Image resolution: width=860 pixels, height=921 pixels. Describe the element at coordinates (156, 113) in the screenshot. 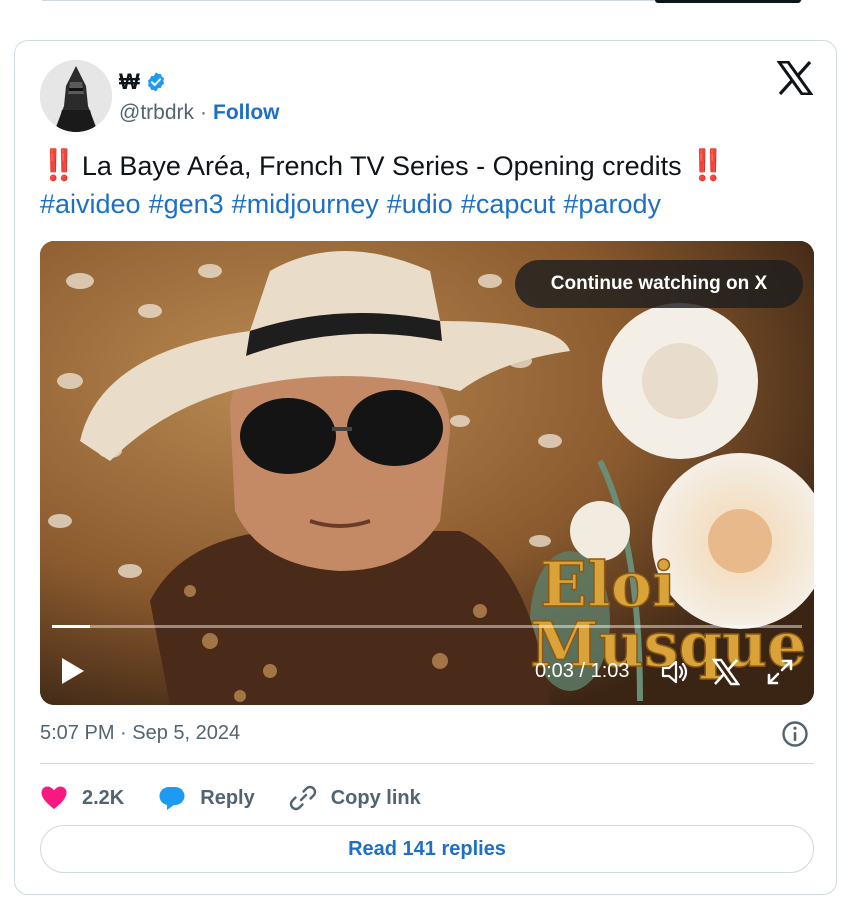

I see `author-handle: @trbdrk` at that location.